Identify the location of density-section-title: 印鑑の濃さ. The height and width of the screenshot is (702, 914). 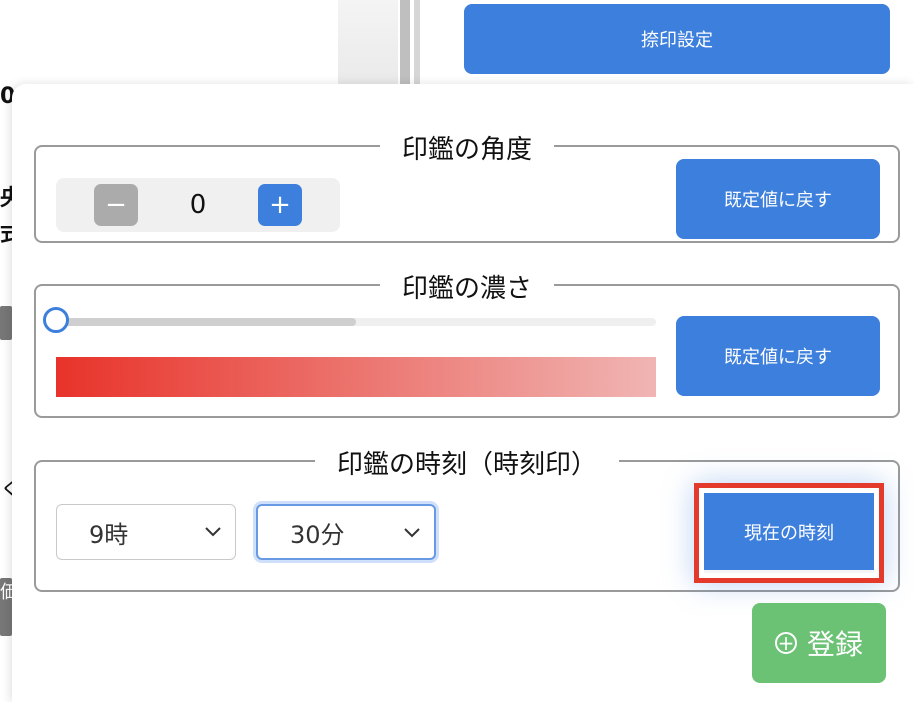
(467, 286).